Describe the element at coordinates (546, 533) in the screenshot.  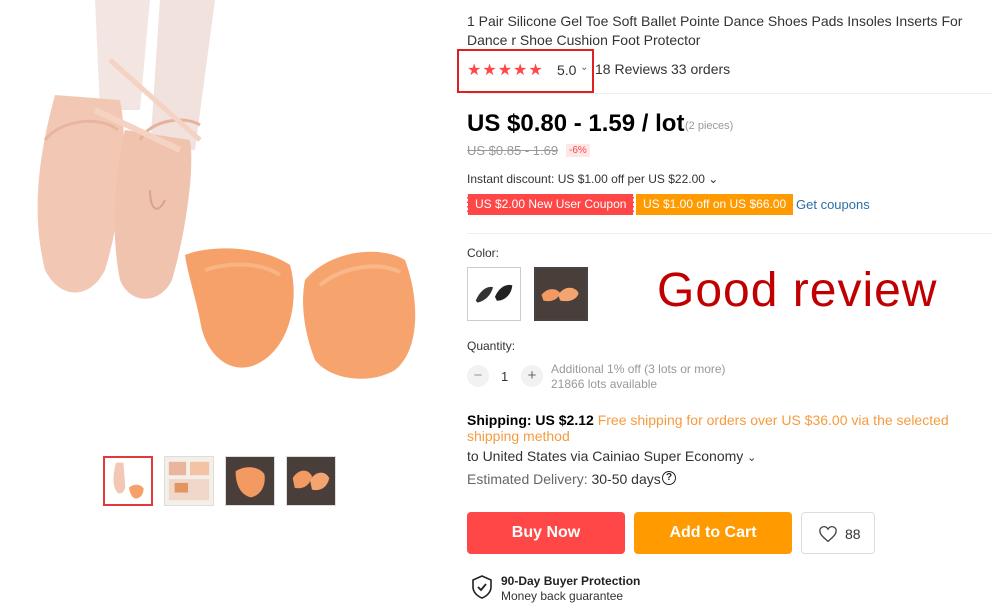
I see `buy-now-button: Buy Now` at that location.